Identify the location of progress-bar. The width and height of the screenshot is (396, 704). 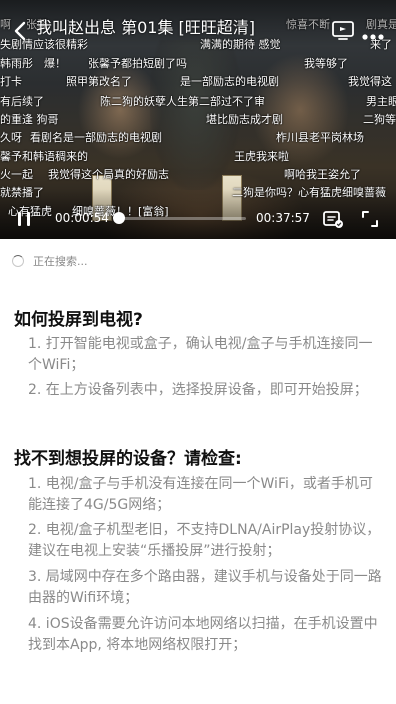
(179, 218).